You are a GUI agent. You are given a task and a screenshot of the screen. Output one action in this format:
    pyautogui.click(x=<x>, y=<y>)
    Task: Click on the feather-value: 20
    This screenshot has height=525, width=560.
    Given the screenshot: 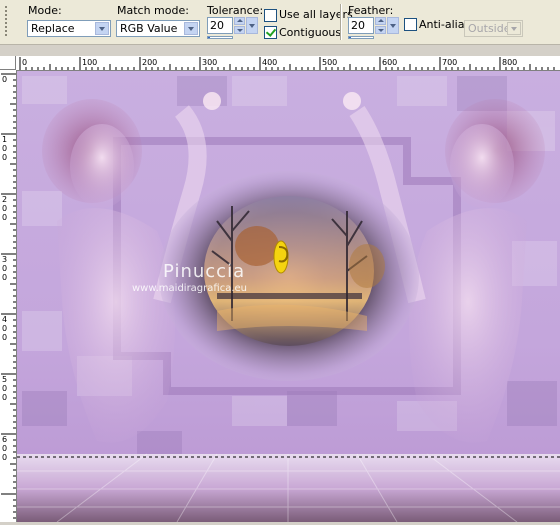 What is the action you would take?
    pyautogui.click(x=358, y=25)
    